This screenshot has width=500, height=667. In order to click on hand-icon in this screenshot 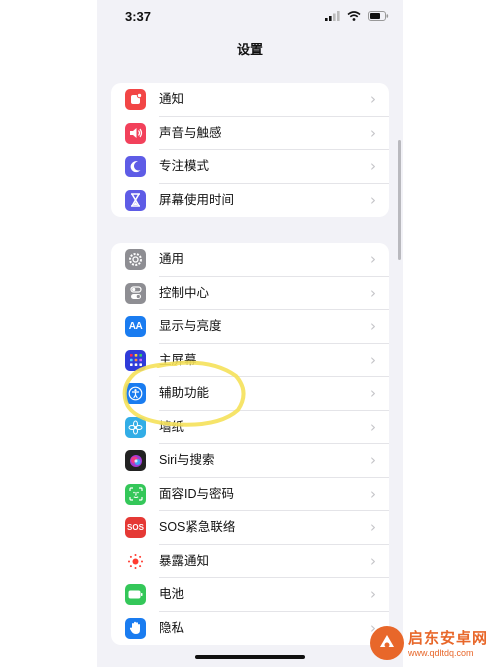, I will do `click(135, 628)`.